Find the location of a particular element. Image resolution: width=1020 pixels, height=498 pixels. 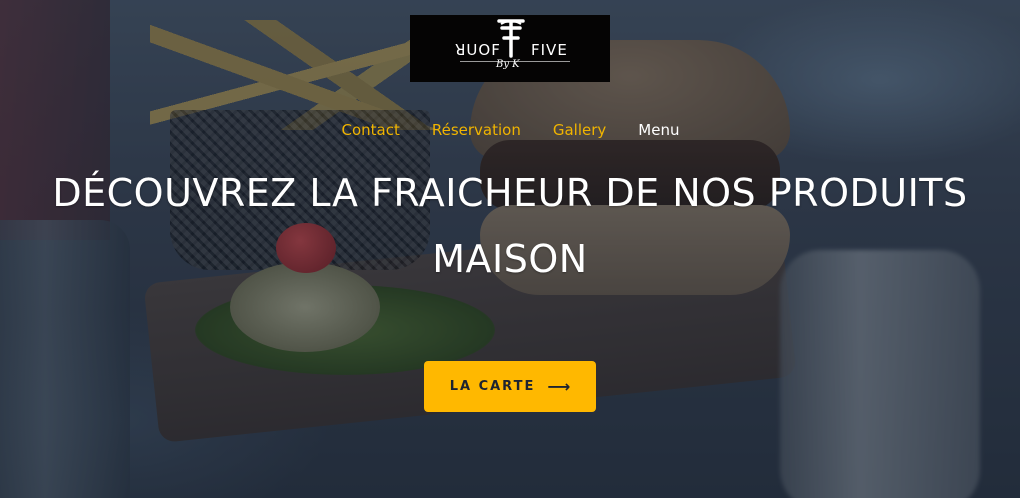

arrow-right-icon: ⟶ is located at coordinates (559, 386).